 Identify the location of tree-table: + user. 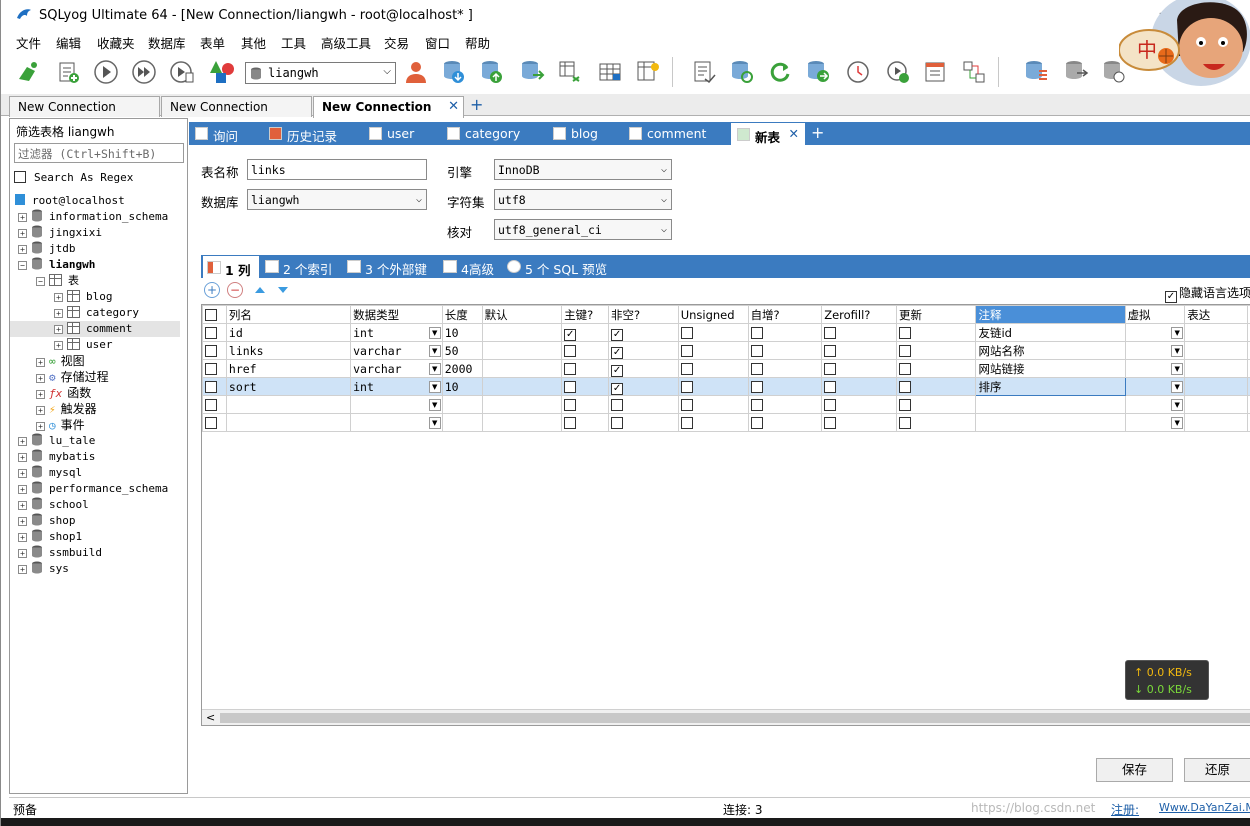
(83, 345).